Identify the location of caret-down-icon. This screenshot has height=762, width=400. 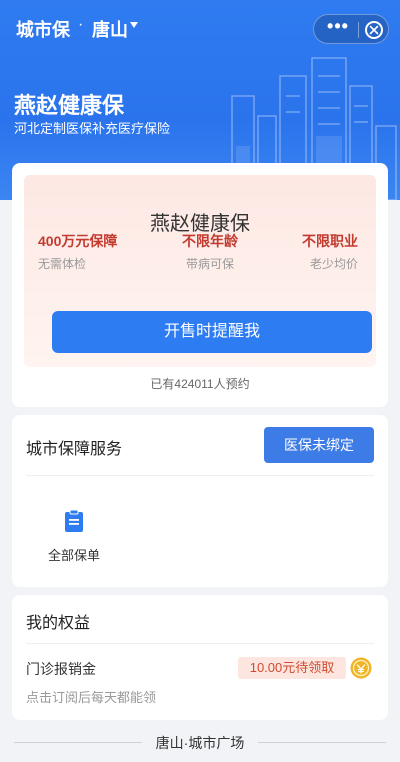
(134, 25).